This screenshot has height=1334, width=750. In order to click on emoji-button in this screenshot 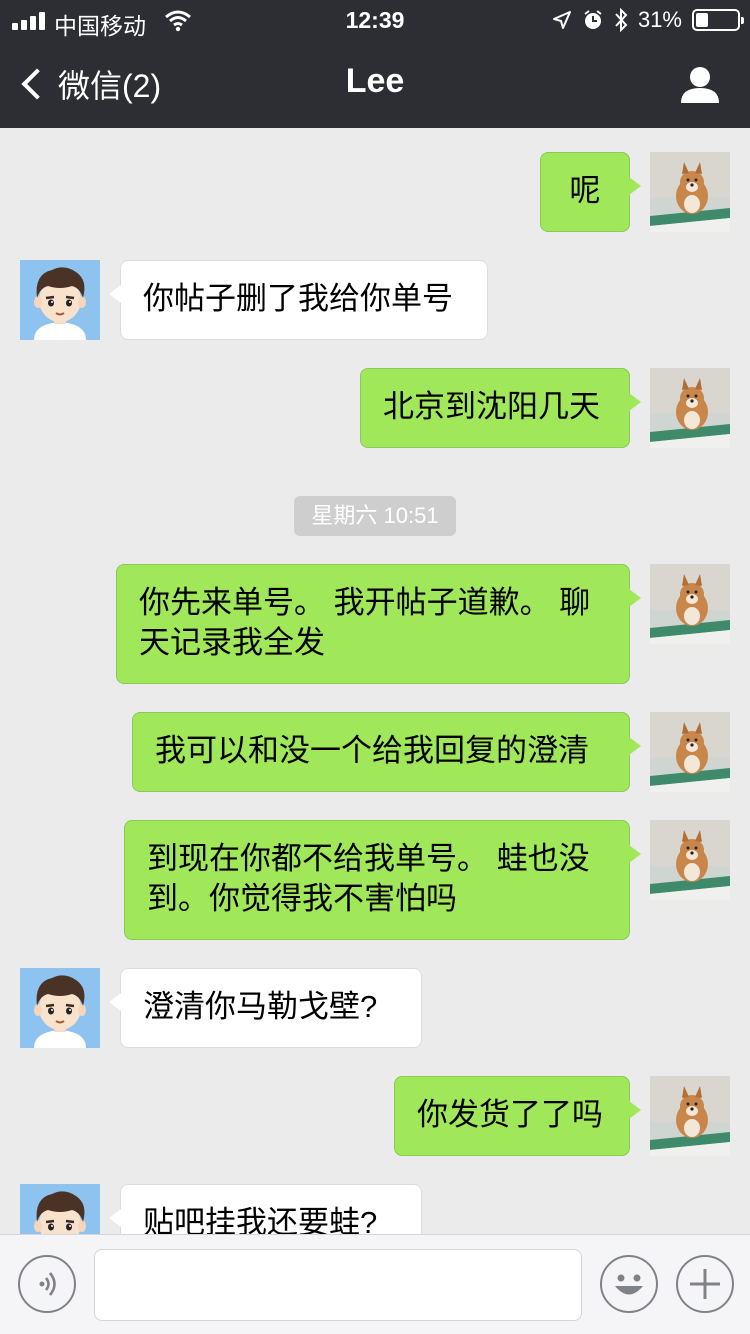, I will do `click(629, 1284)`.